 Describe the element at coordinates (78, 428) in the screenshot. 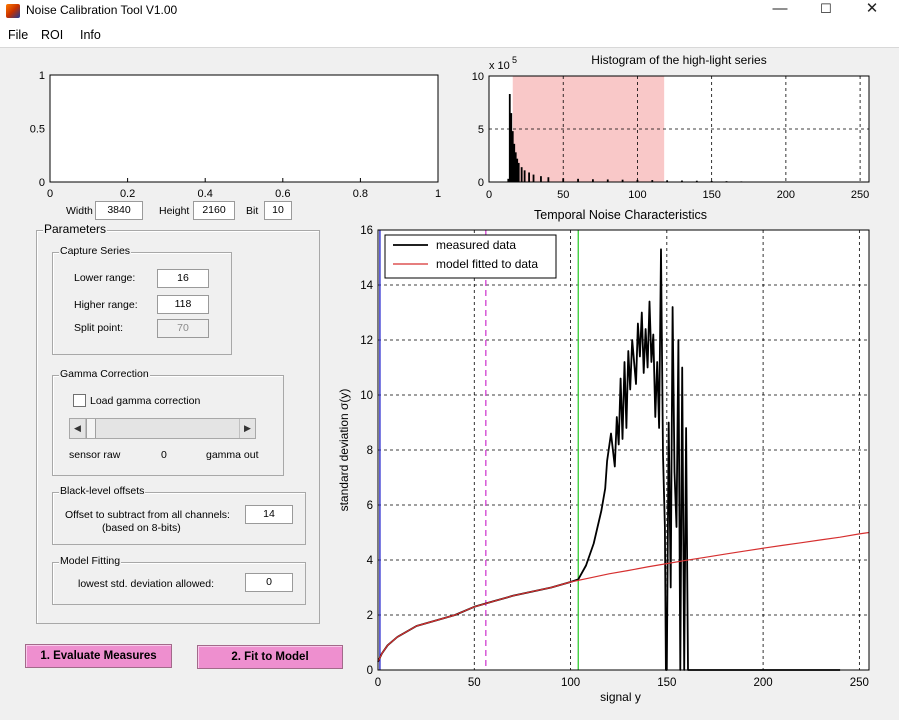

I see `slider-left-arrow-icon: ◀` at that location.